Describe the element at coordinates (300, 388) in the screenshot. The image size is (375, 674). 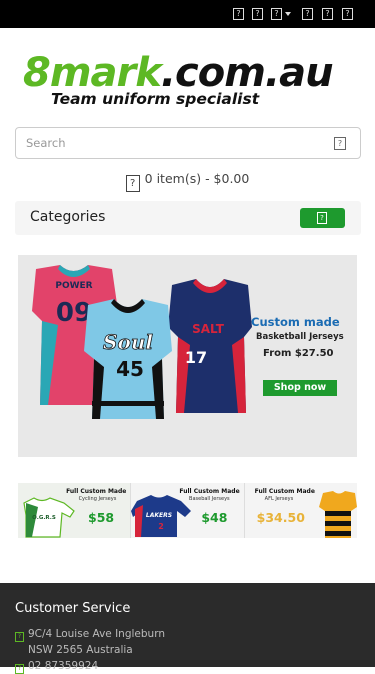
I see `shop-now-button: Shop now` at that location.